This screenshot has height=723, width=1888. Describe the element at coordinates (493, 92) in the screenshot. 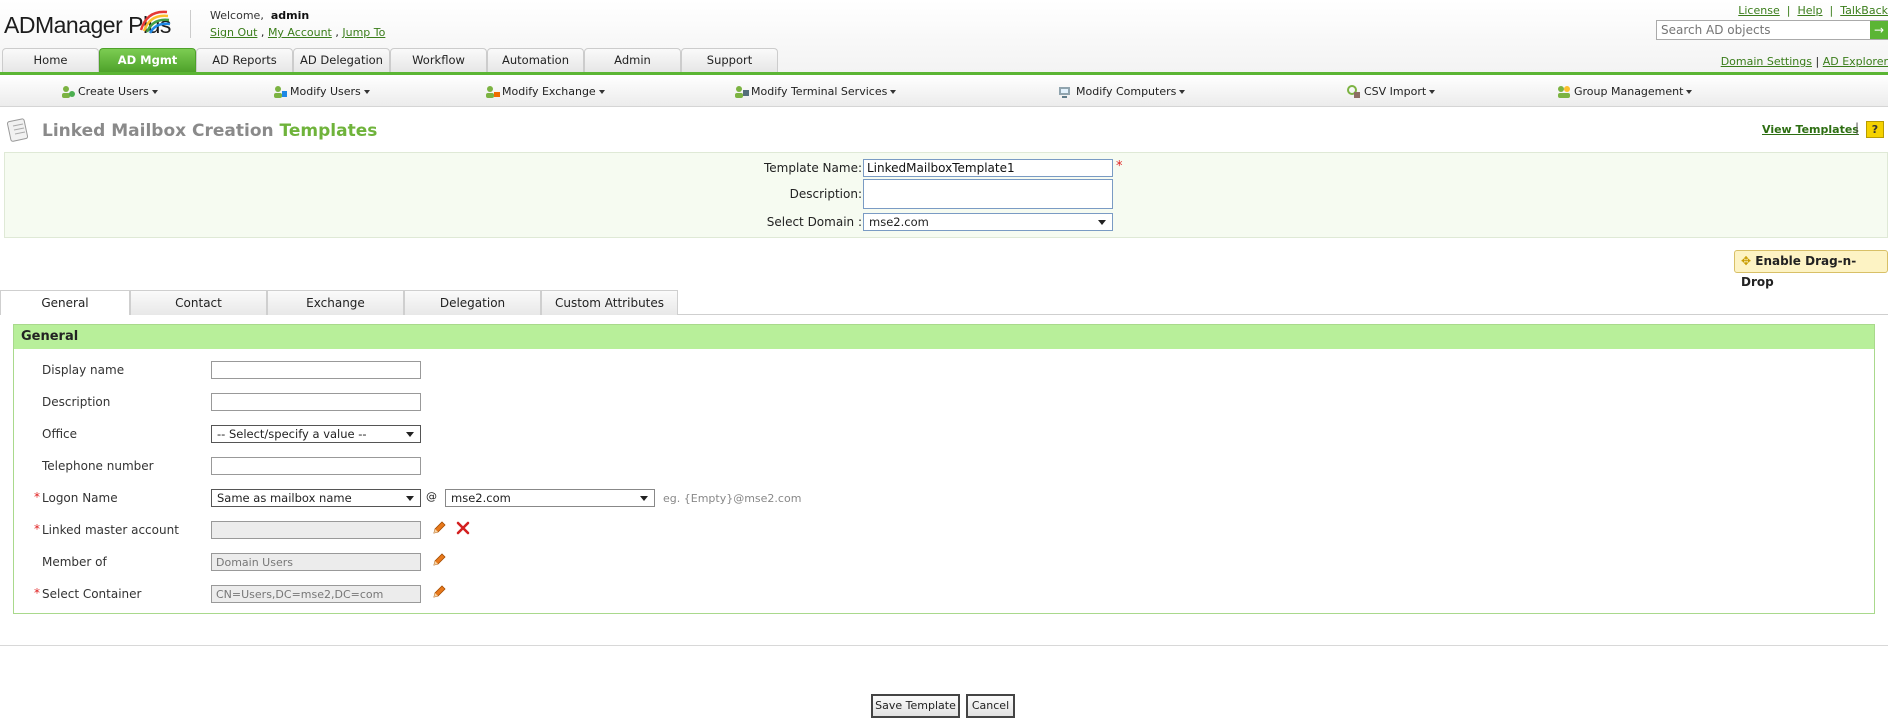

I see `modify-exchange-icon` at that location.